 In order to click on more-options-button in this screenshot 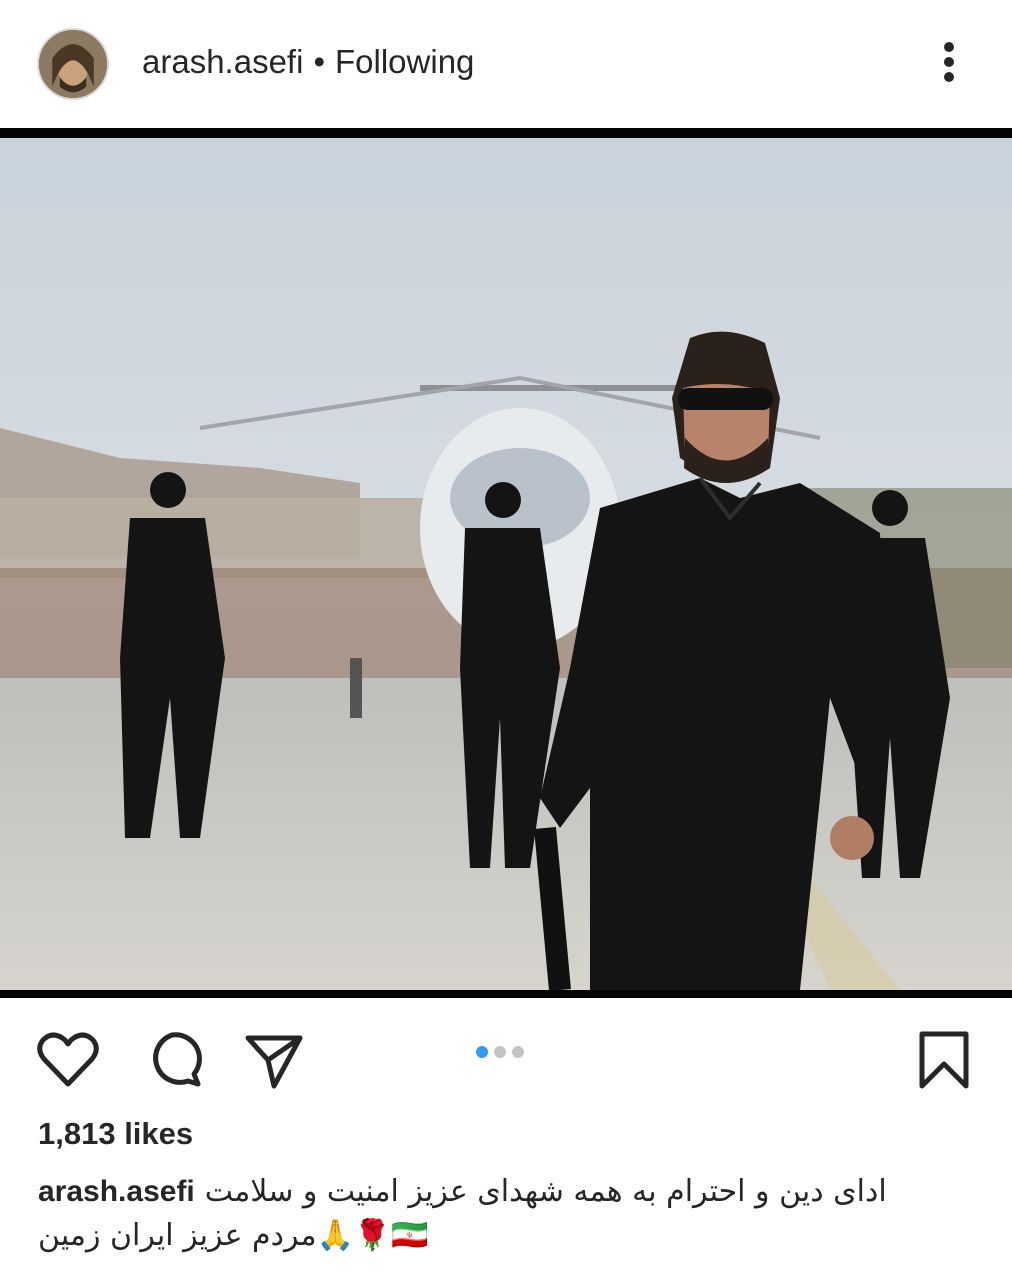, I will do `click(950, 62)`.